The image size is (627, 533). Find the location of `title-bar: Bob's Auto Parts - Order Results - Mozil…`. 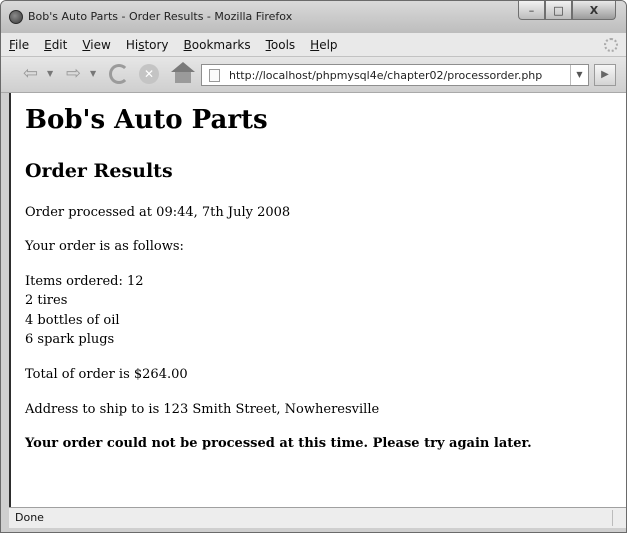

title-bar: Bob's Auto Parts - Order Results - Mozil… is located at coordinates (313, 17).